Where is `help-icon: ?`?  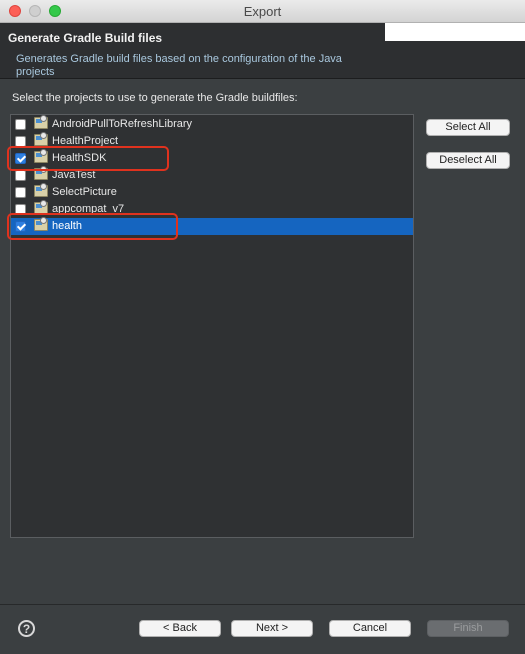
help-icon: ? is located at coordinates (26, 628).